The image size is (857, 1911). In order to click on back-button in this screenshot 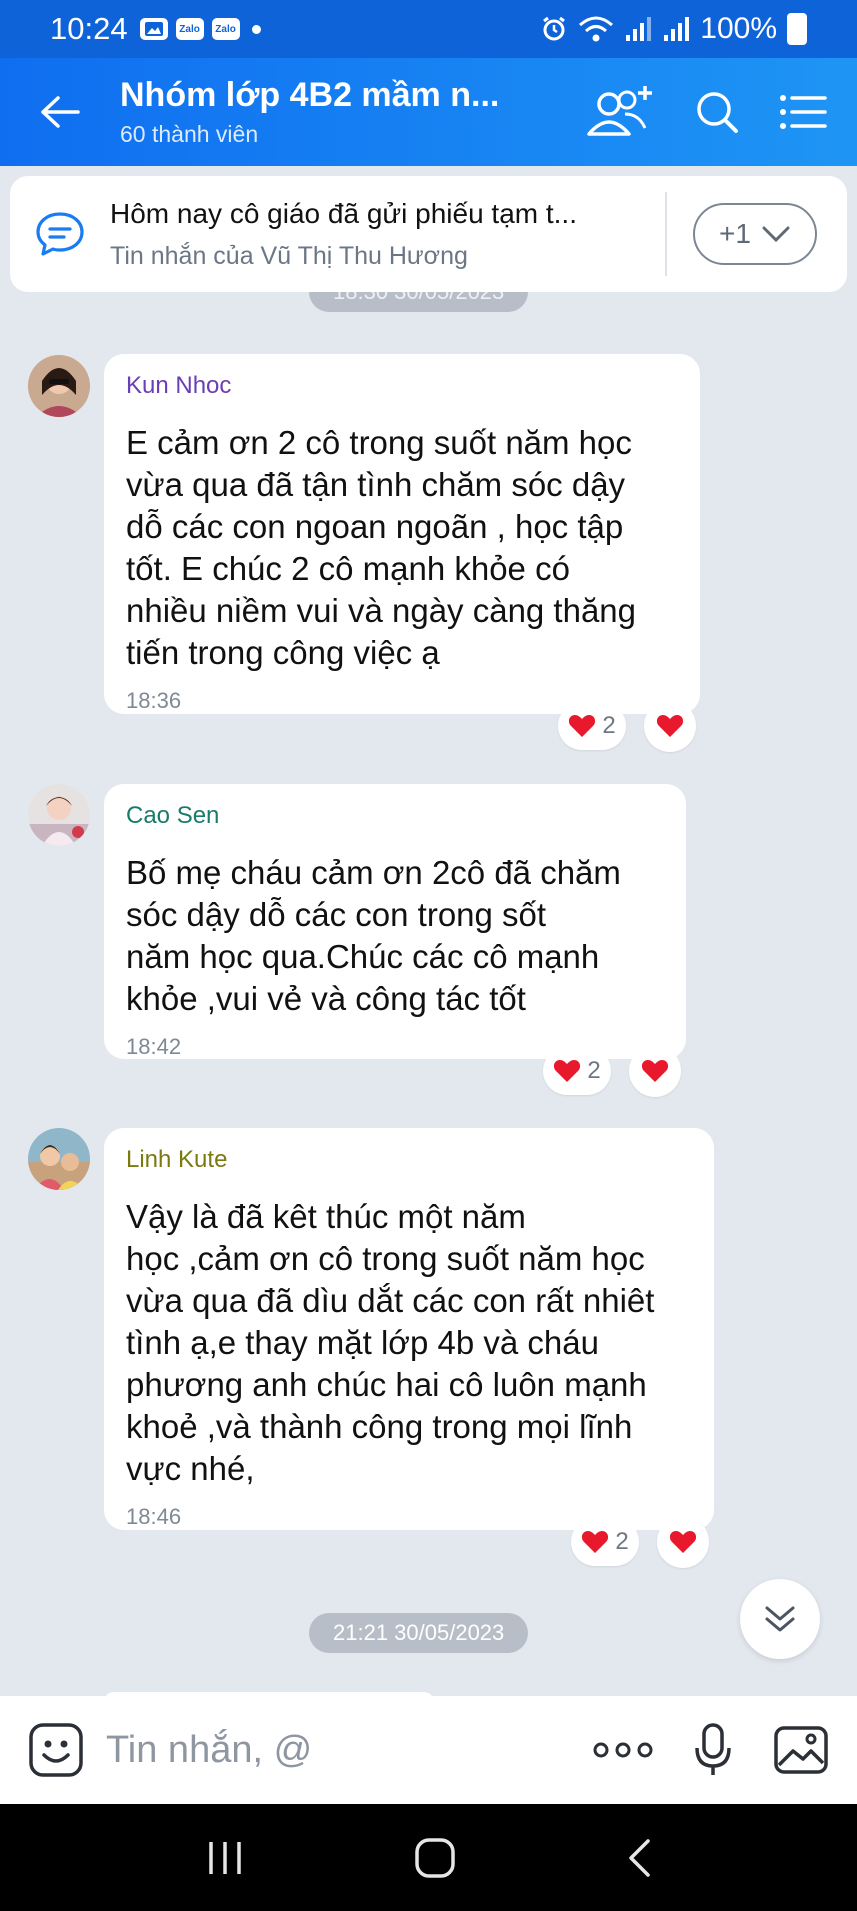, I will do `click(60, 112)`.